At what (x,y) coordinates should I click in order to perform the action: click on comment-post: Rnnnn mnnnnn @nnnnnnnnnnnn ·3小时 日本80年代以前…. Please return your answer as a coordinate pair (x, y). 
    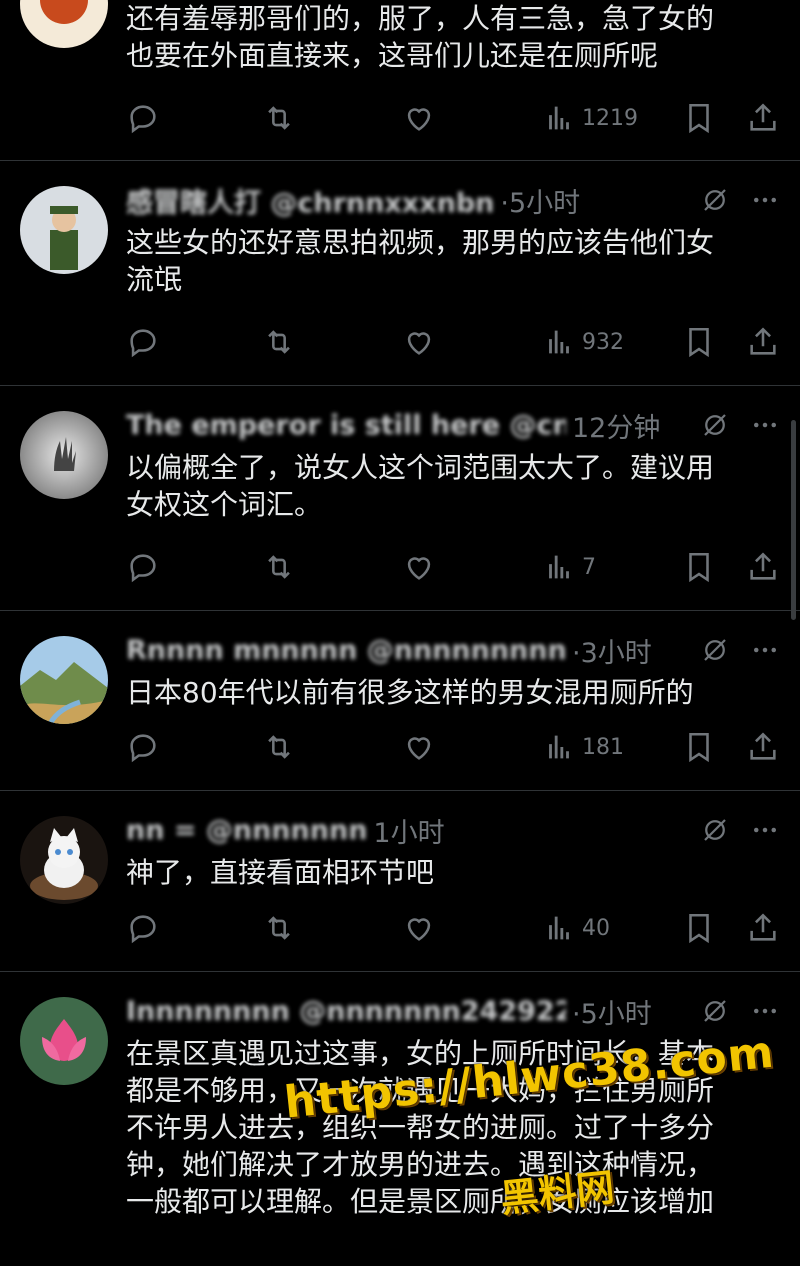
    Looking at the image, I should click on (400, 700).